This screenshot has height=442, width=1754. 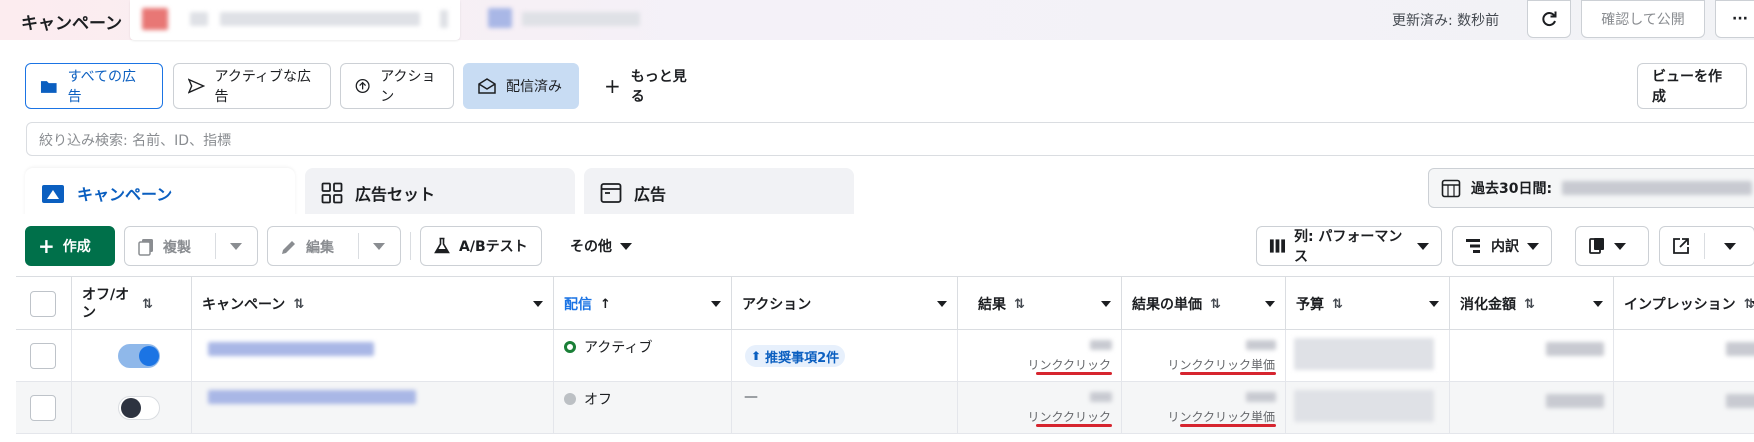 What do you see at coordinates (777, 305) in the screenshot?
I see `header-action-label: アクション` at bounding box center [777, 305].